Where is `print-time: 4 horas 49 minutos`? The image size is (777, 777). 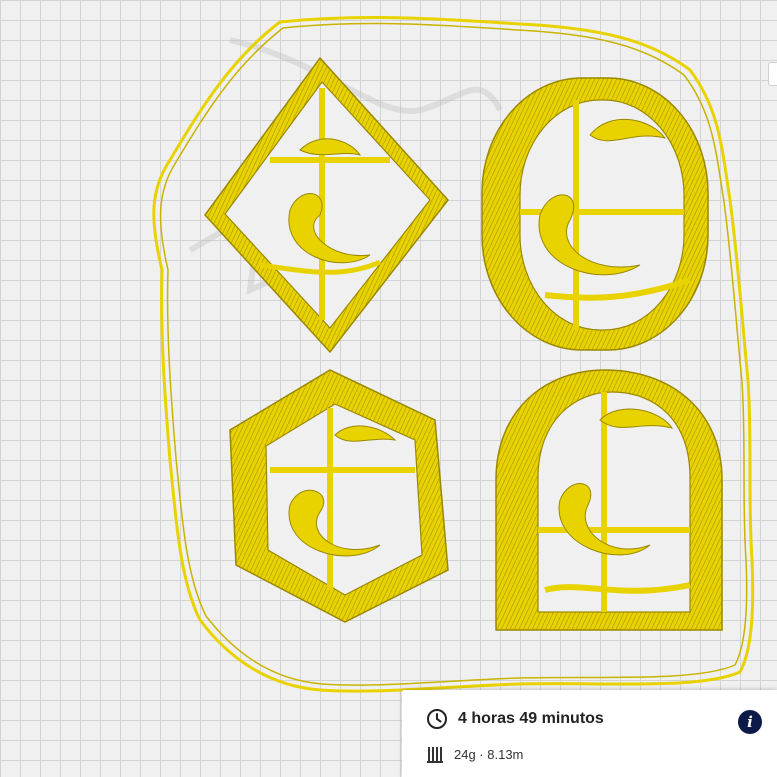 print-time: 4 horas 49 minutos is located at coordinates (531, 718).